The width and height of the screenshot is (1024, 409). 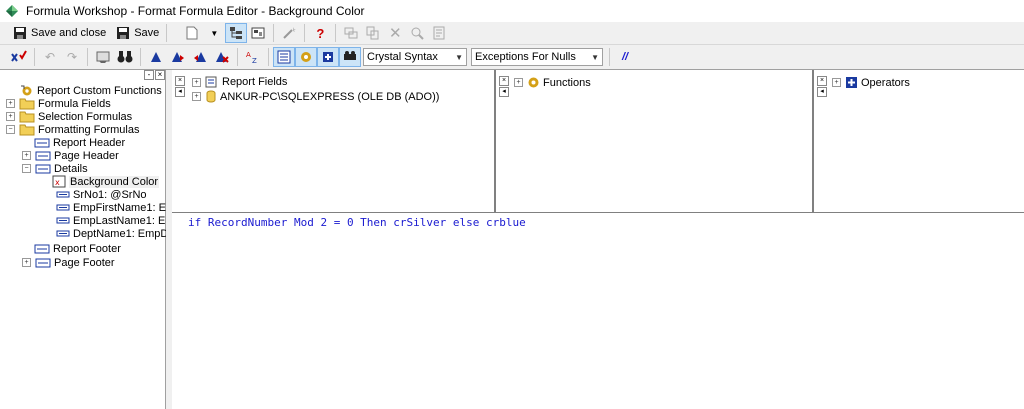 I want to click on tree-node-label: Operators, so click(x=885, y=82).